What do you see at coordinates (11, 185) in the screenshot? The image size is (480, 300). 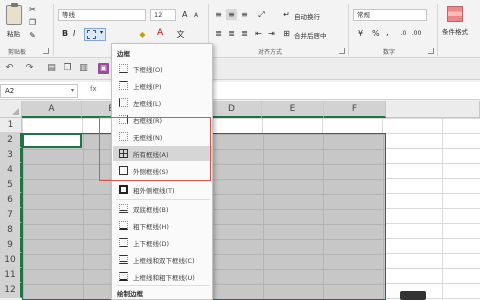 I see `row-header-5: 5` at bounding box center [11, 185].